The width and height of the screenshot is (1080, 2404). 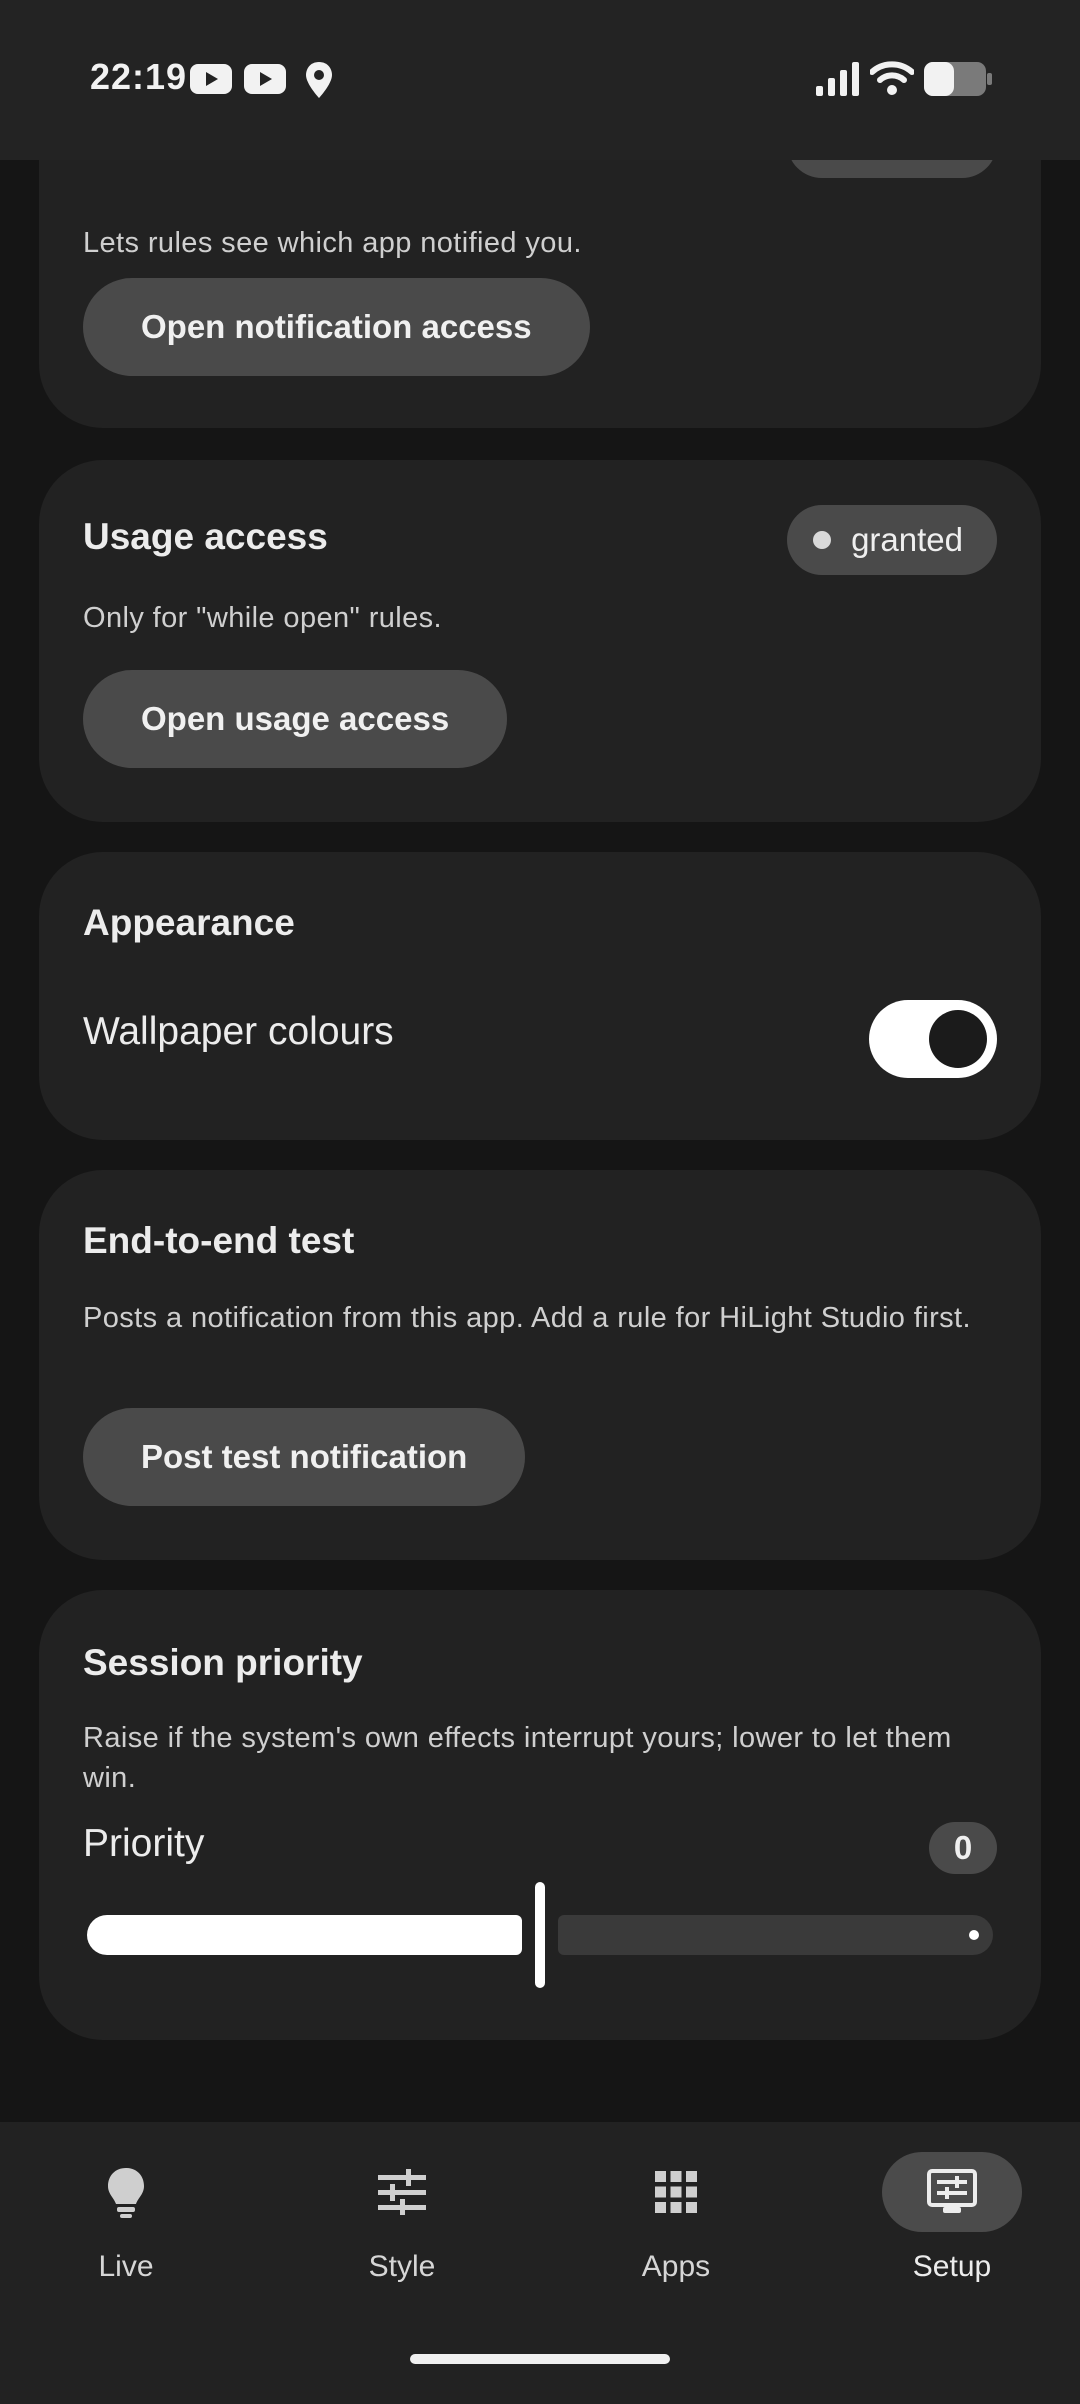 I want to click on setup-icon, so click(x=952, y=2191).